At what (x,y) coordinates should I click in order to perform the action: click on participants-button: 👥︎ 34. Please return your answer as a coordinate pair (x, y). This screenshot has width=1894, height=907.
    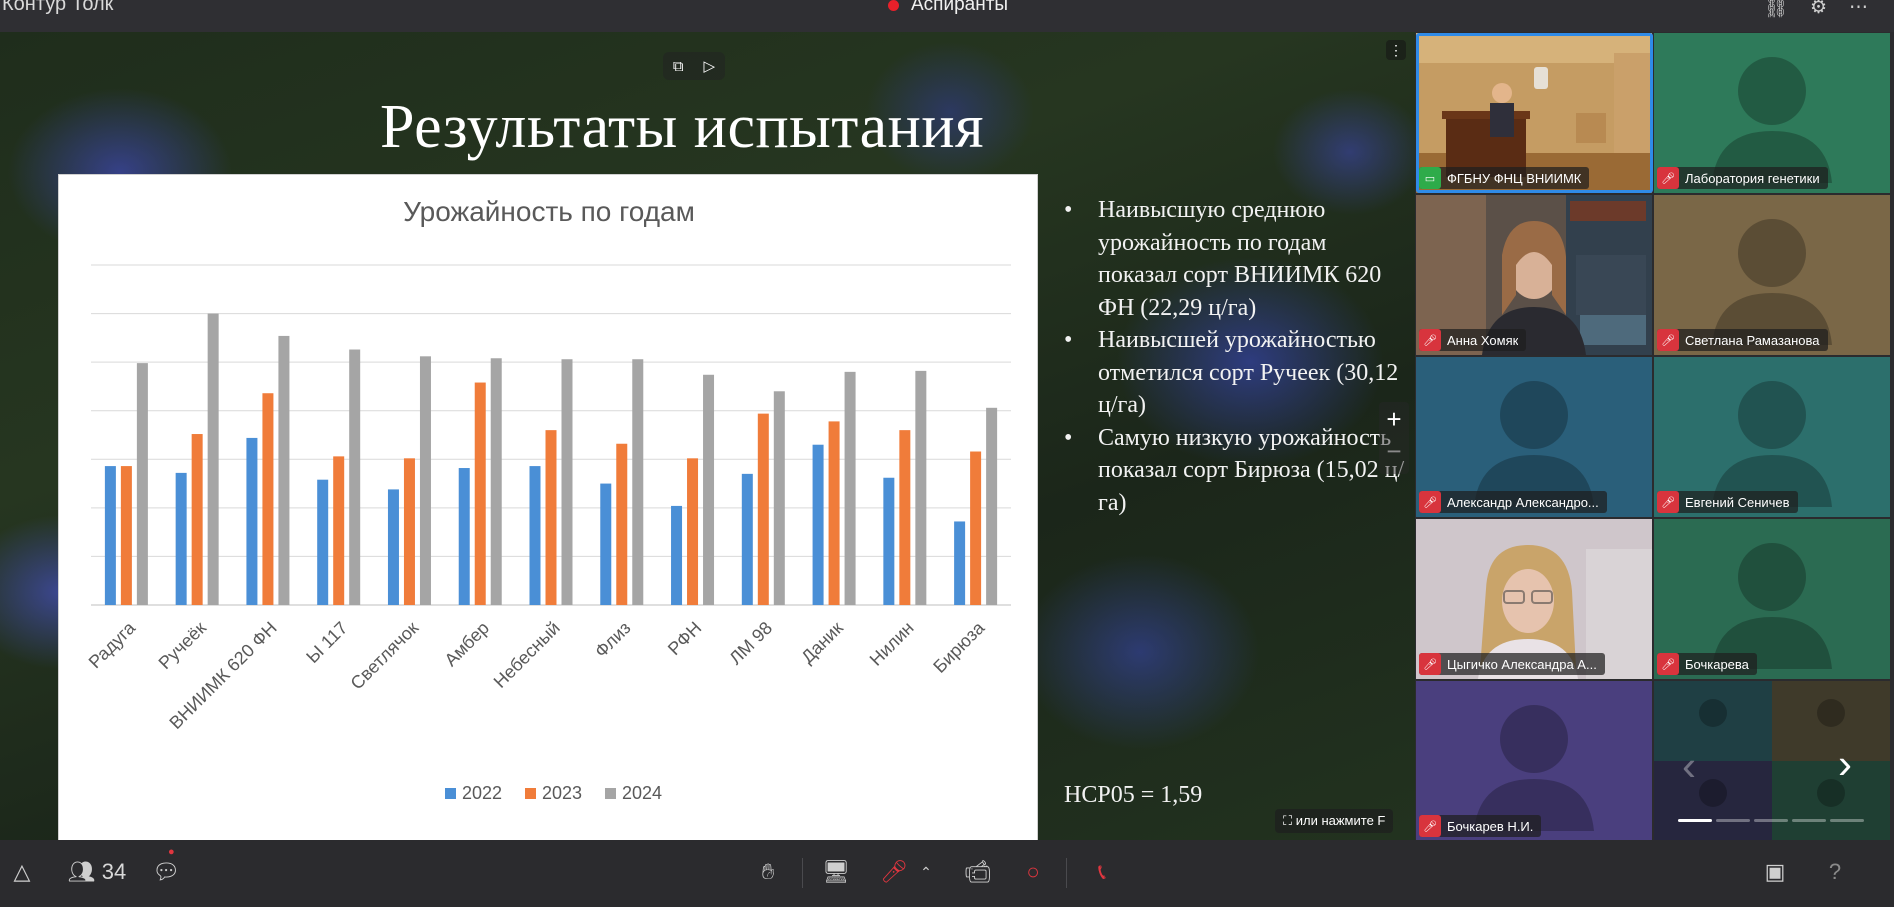
    Looking at the image, I should click on (97, 872).